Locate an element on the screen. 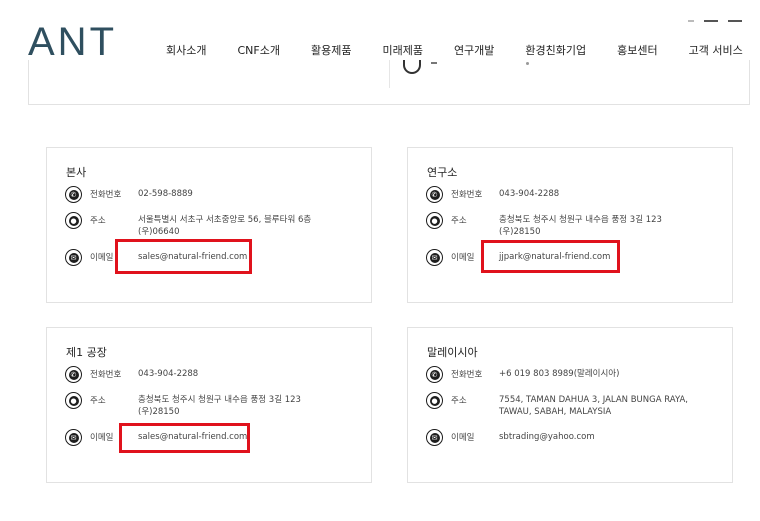 Image resolution: width=760 pixels, height=521 pixels. address-value: 서울특별시 서초구 서초중앙로 56, 블루타워 6층 (우)06640 is located at coordinates (224, 226).